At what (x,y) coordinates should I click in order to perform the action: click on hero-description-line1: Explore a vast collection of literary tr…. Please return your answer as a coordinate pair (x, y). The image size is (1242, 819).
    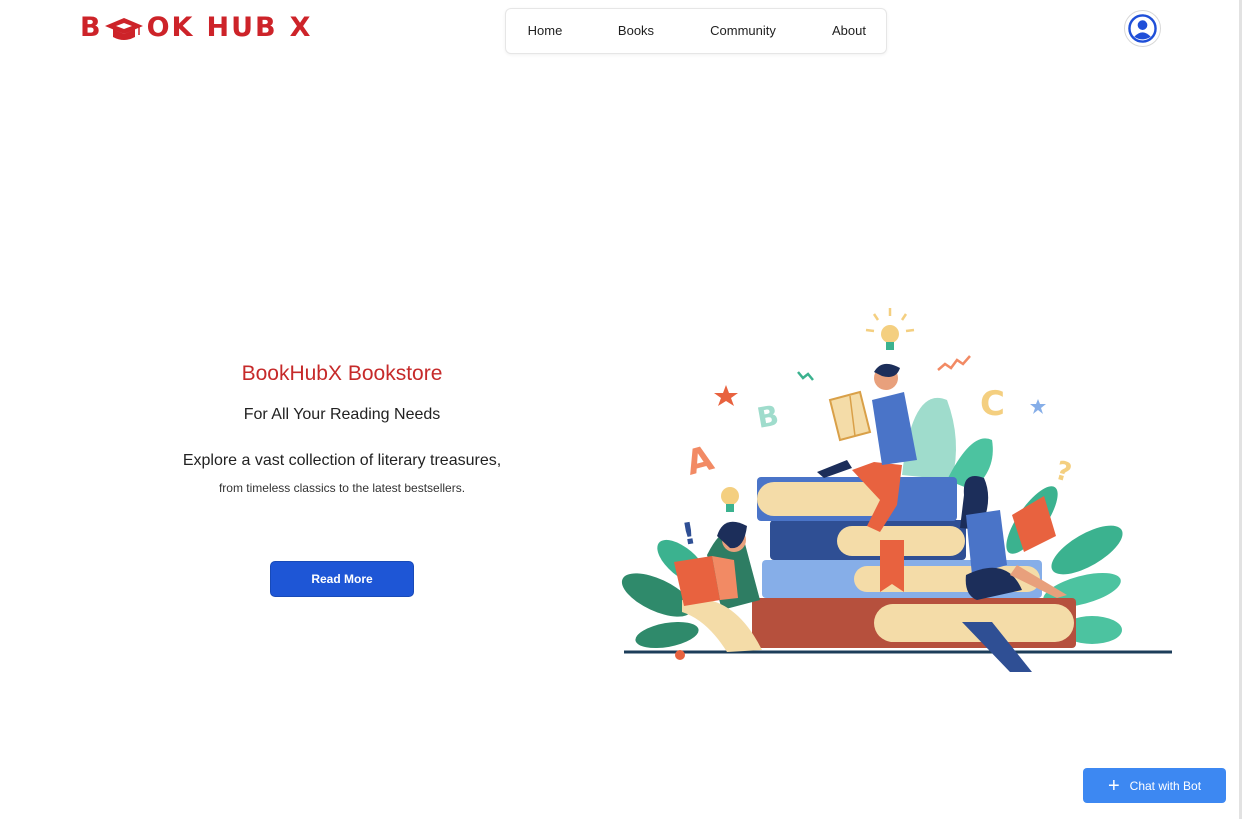
    Looking at the image, I should click on (342, 460).